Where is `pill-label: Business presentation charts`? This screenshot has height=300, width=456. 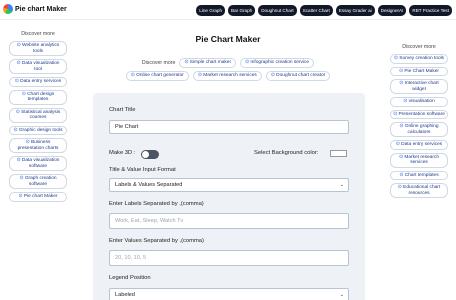 pill-label: Business presentation charts is located at coordinates (38, 145).